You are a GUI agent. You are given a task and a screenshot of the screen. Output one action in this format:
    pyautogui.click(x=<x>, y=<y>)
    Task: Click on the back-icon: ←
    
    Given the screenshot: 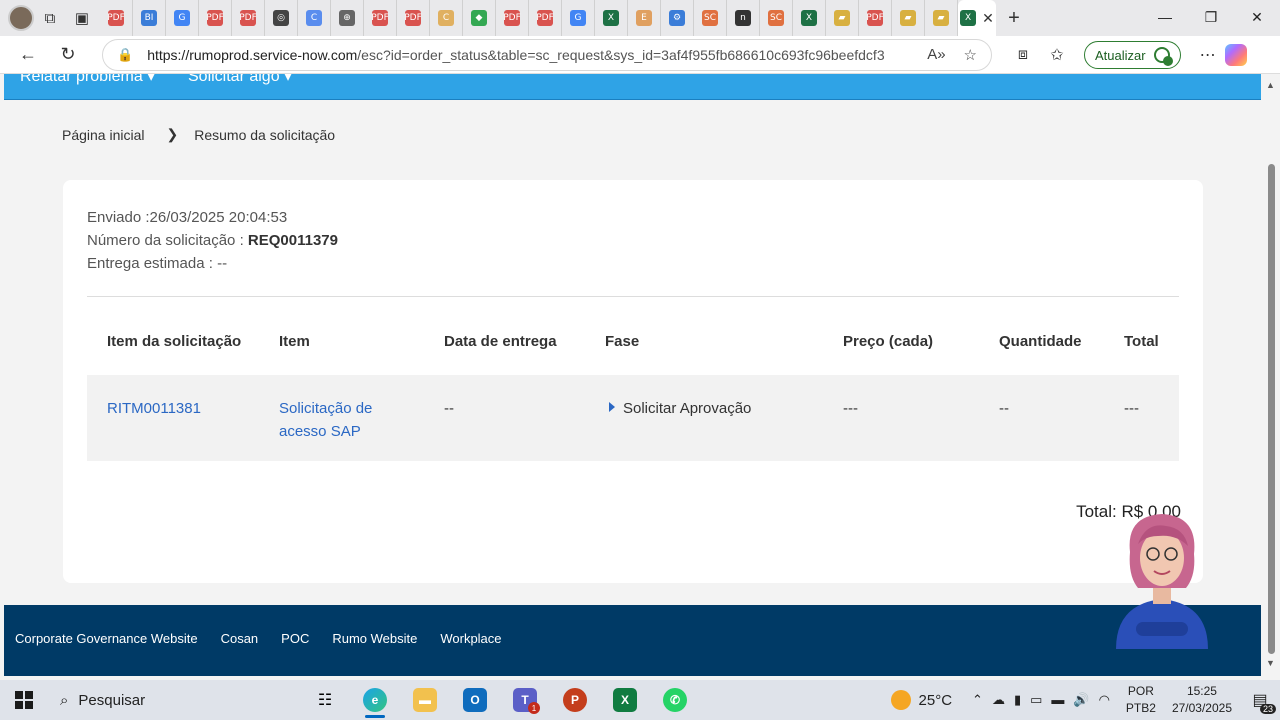 What is the action you would take?
    pyautogui.click(x=28, y=55)
    